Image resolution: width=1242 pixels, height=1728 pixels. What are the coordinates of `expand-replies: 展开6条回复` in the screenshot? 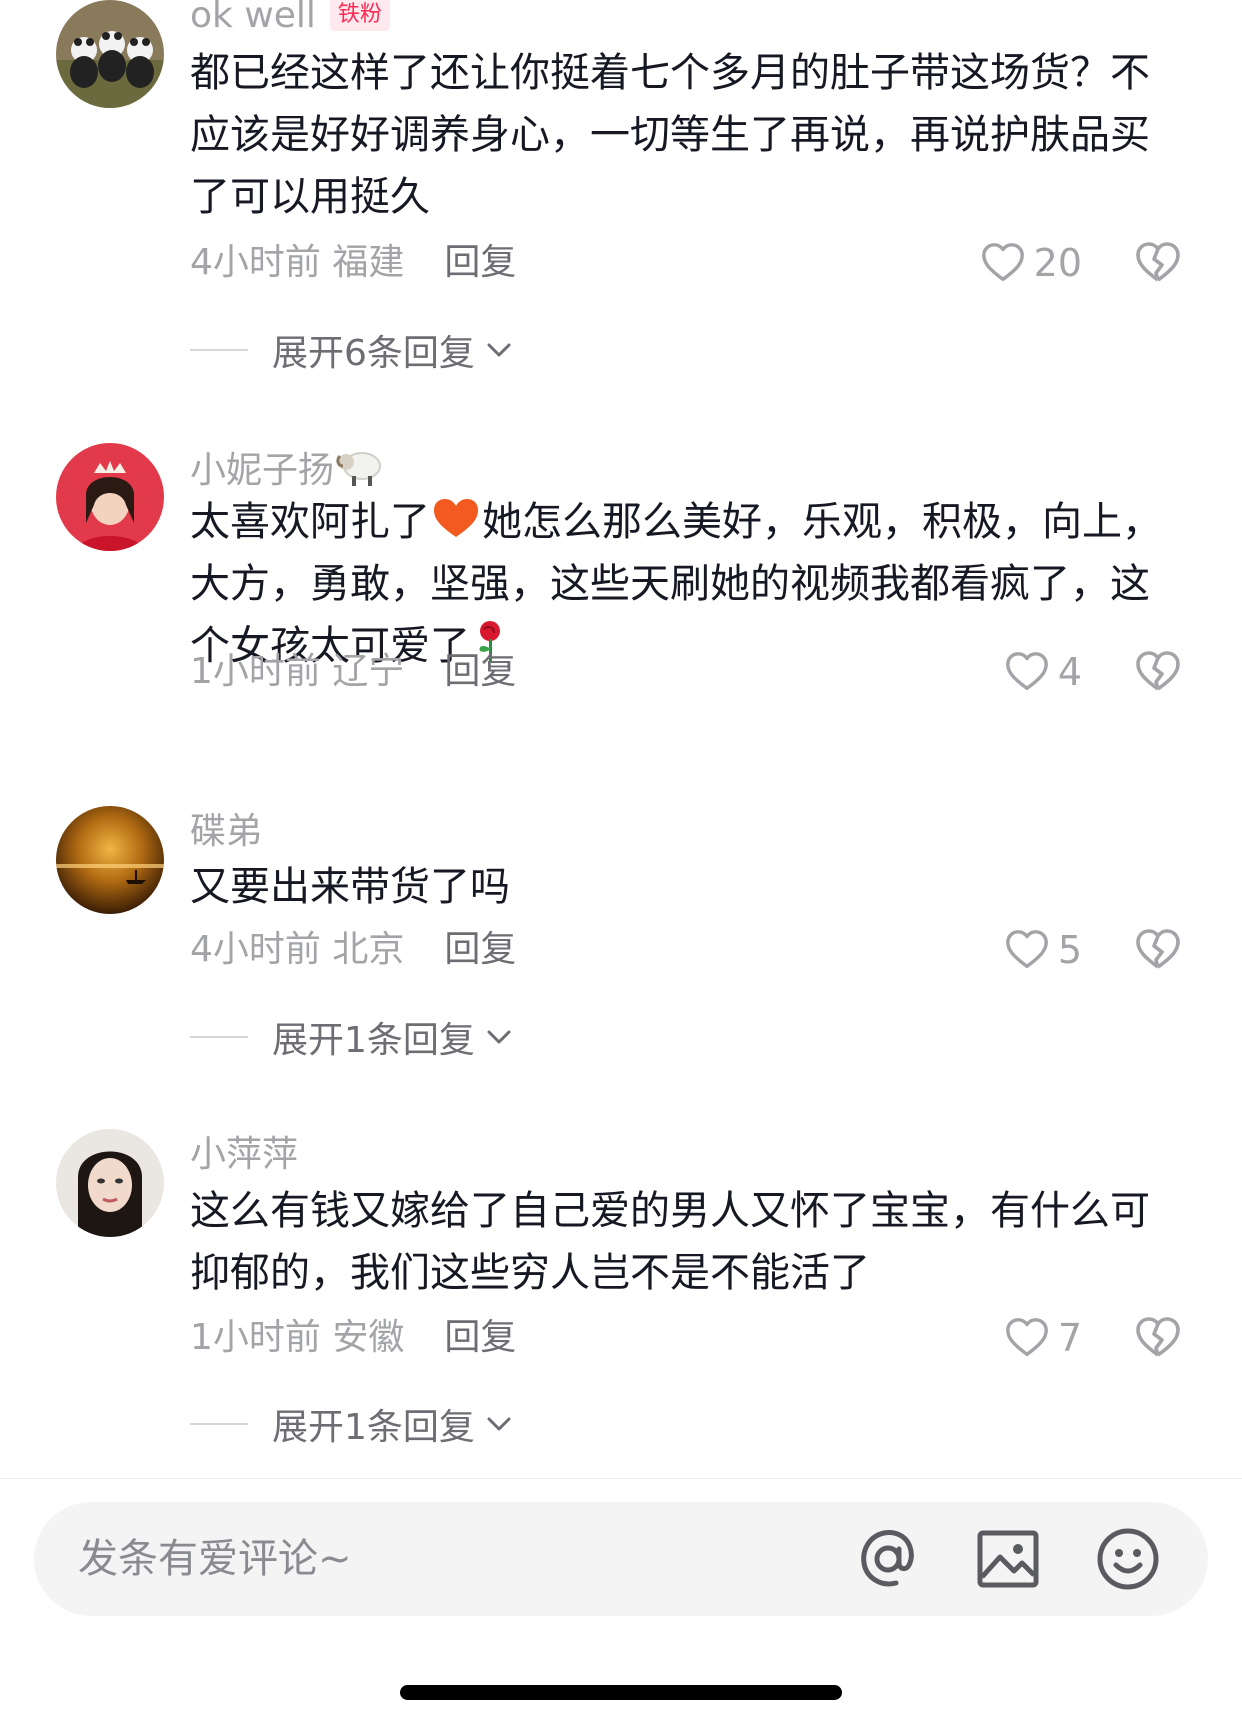 It's located at (352, 351).